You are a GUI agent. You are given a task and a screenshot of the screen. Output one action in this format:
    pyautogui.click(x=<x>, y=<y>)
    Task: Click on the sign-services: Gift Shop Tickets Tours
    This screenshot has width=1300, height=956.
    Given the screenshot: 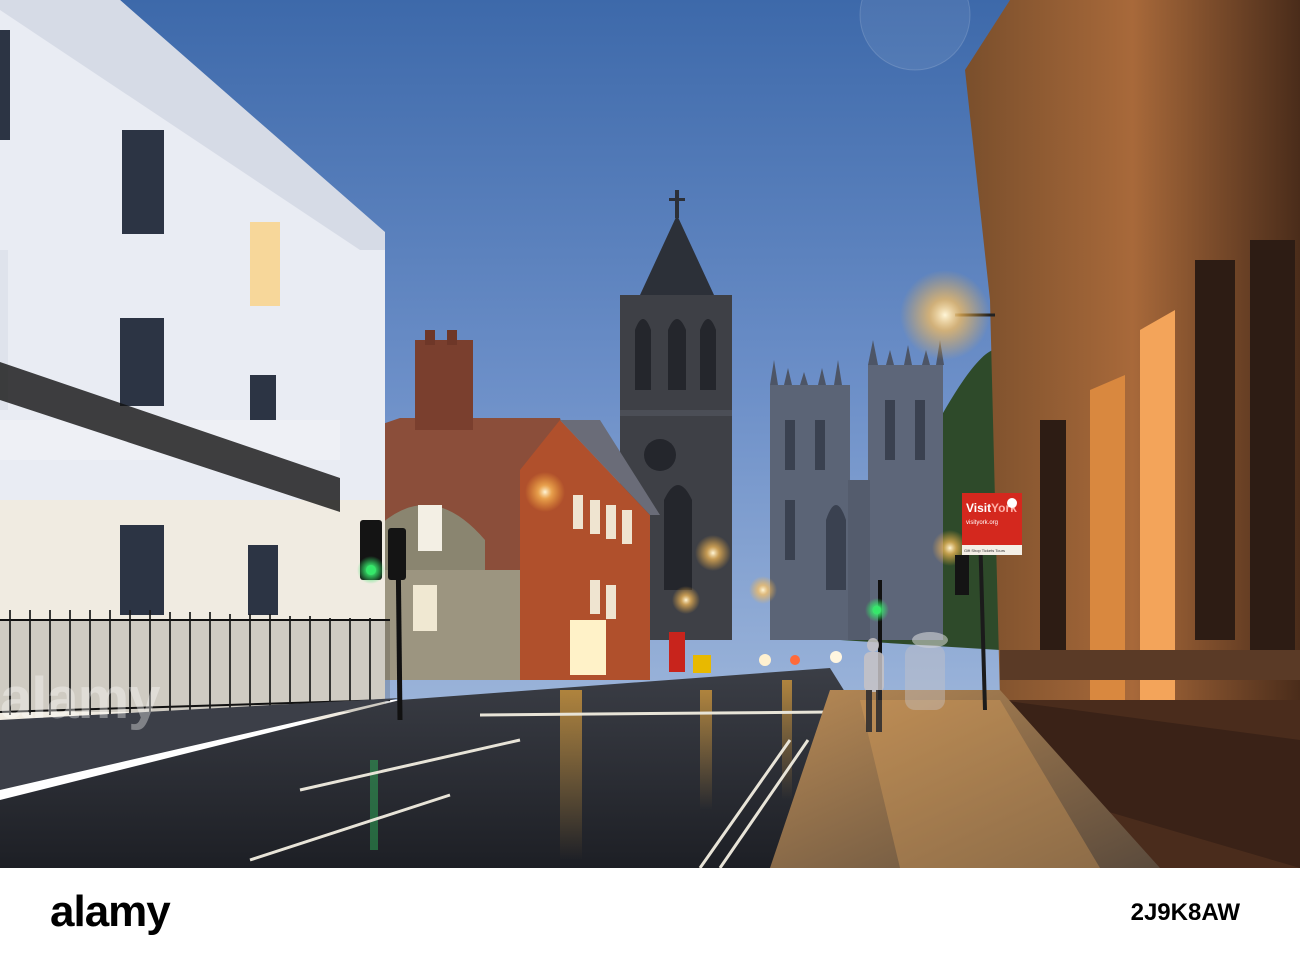 What is the action you would take?
    pyautogui.click(x=984, y=550)
    